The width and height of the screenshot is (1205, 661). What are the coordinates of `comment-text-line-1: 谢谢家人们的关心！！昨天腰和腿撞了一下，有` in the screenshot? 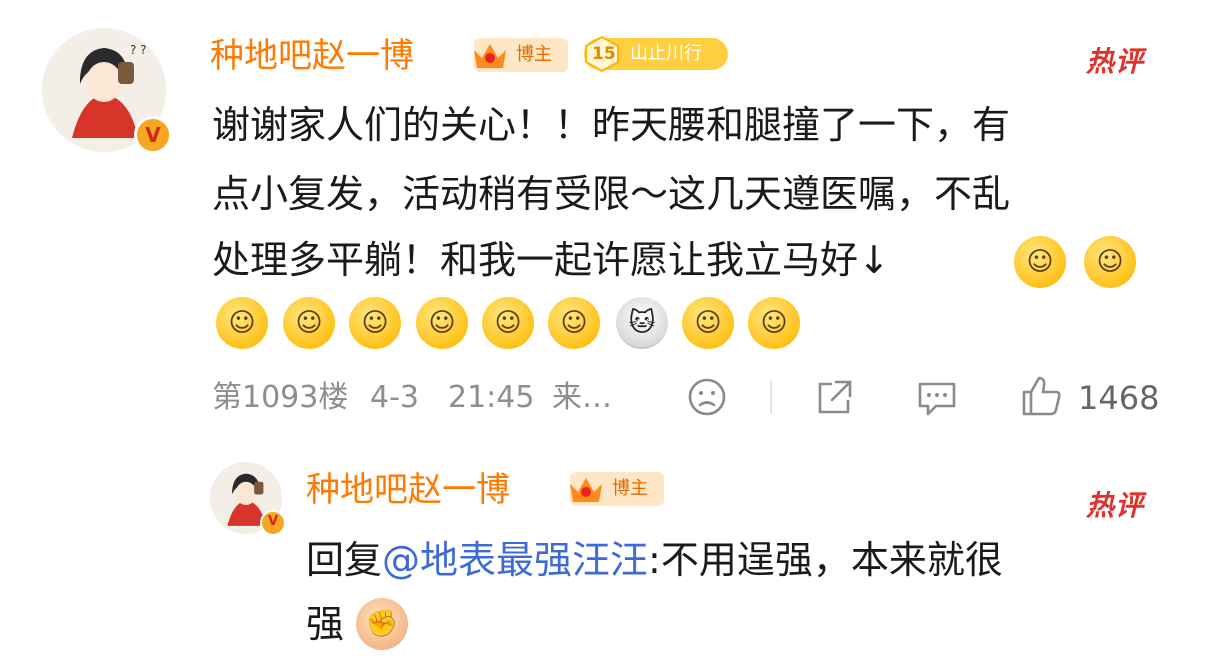 It's located at (611, 125).